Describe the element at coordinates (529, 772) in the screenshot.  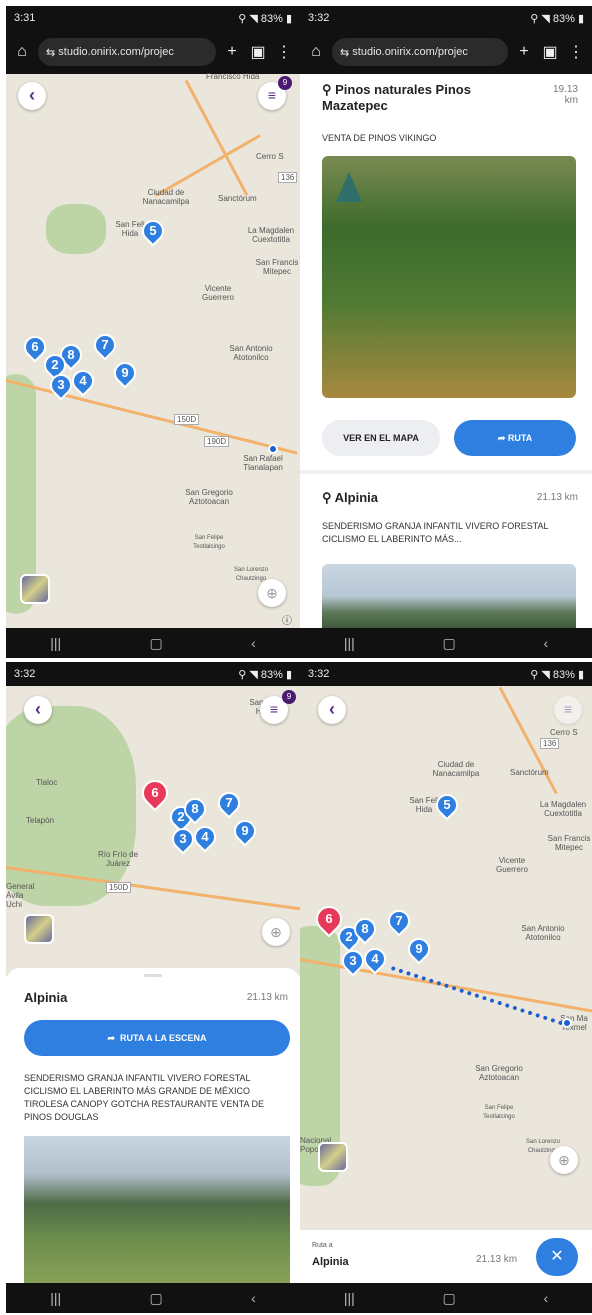
I see `map-label: Sanctórum` at that location.